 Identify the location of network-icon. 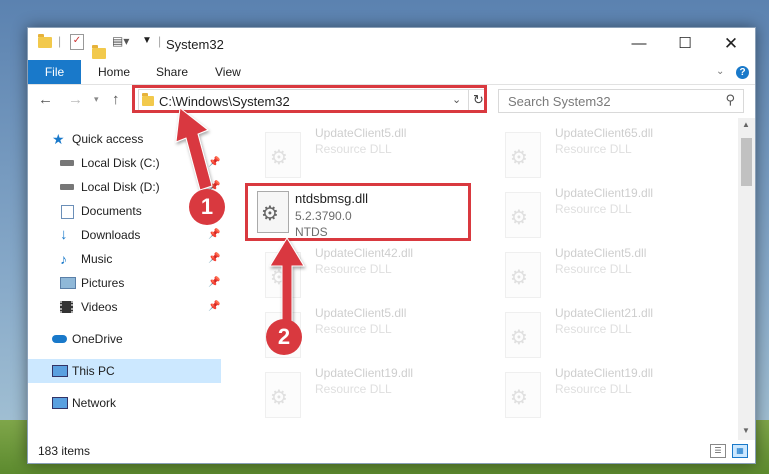
(60, 403).